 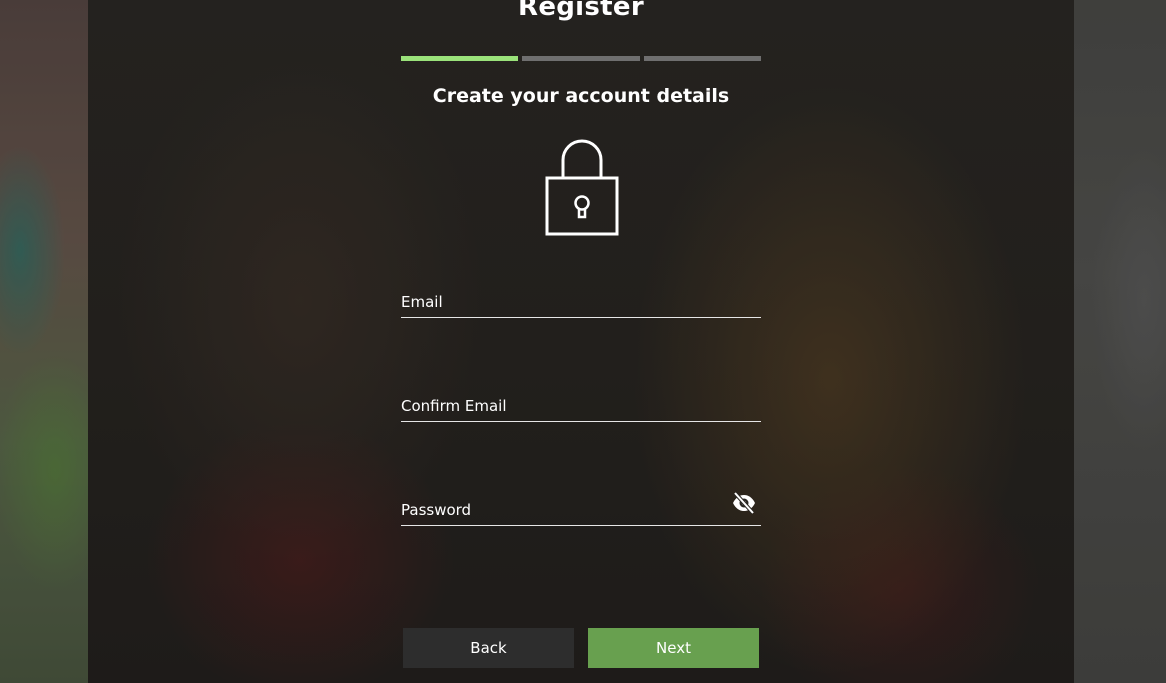 I want to click on email-field: Email, so click(x=581, y=300).